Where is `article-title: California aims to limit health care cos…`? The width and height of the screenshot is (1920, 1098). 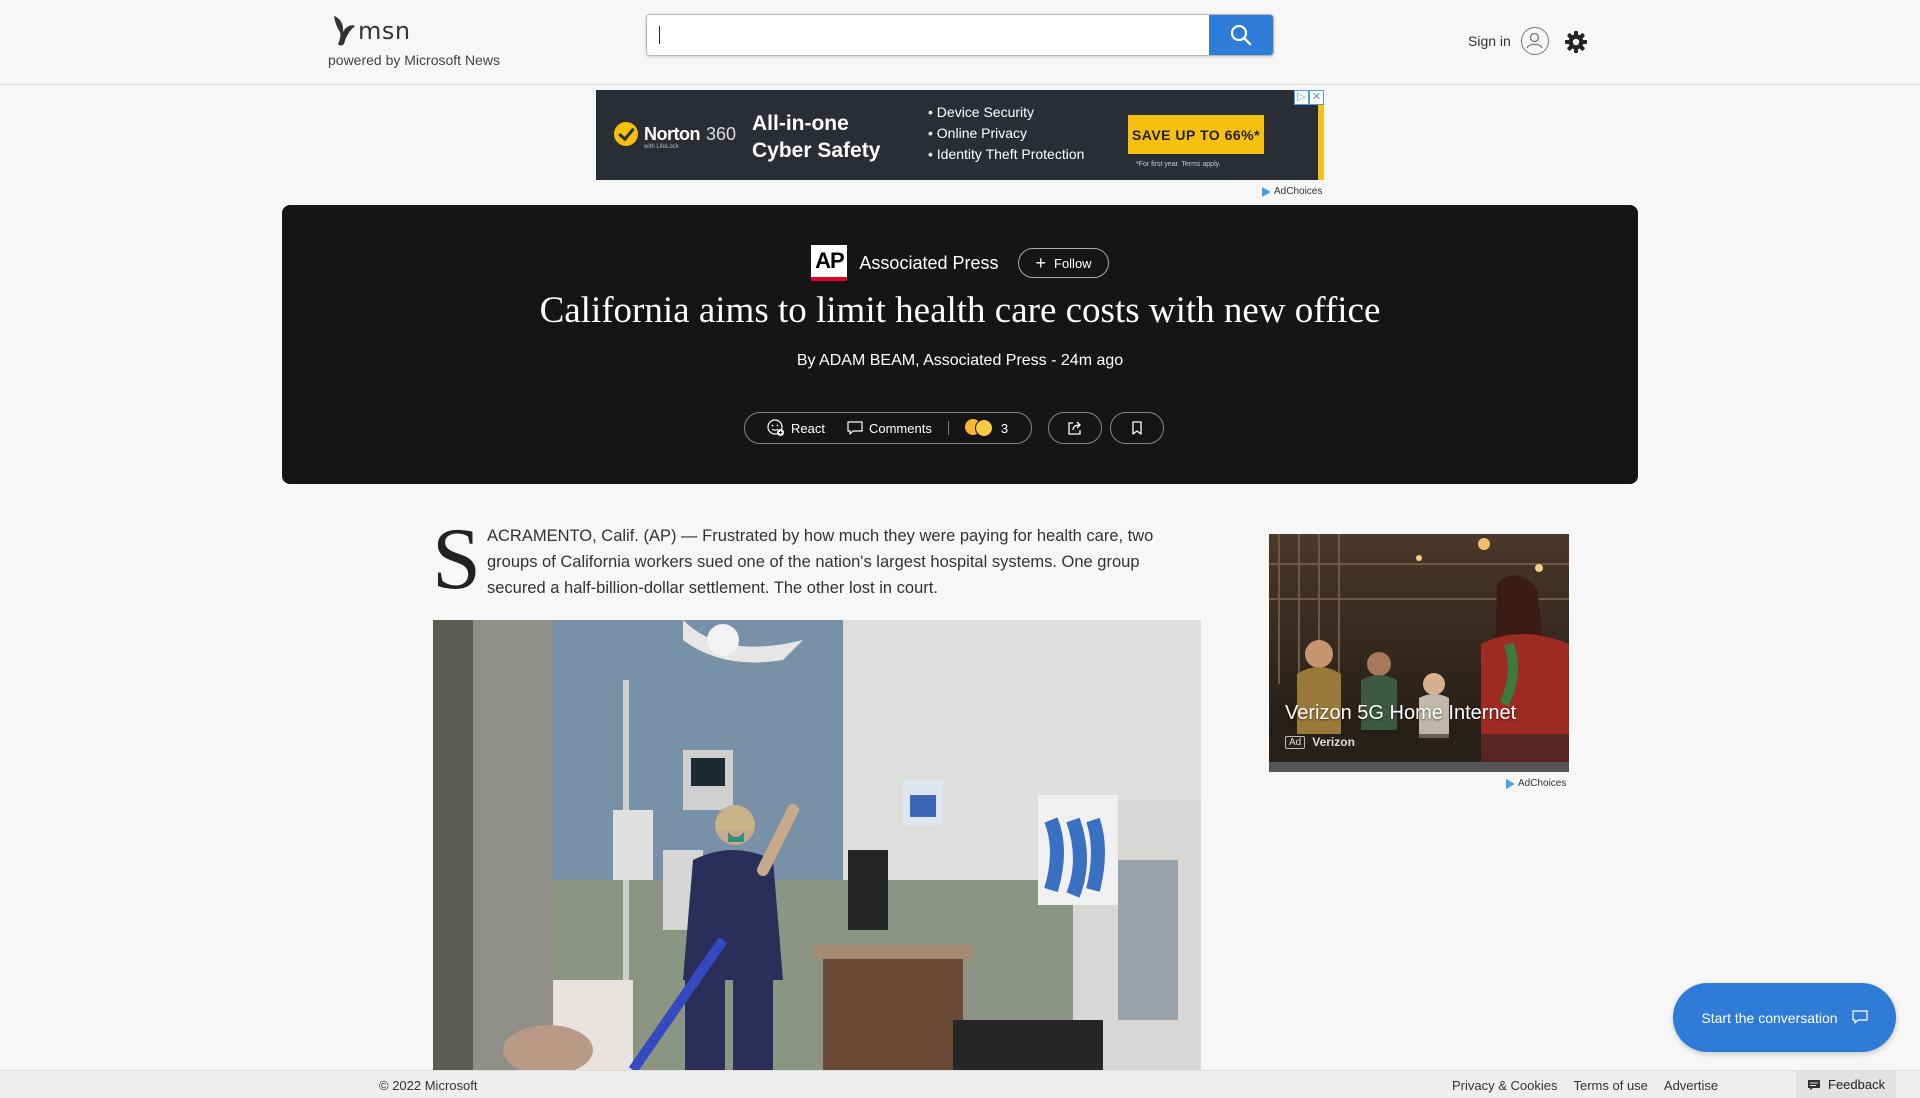 article-title: California aims to limit health care cos… is located at coordinates (960, 310).